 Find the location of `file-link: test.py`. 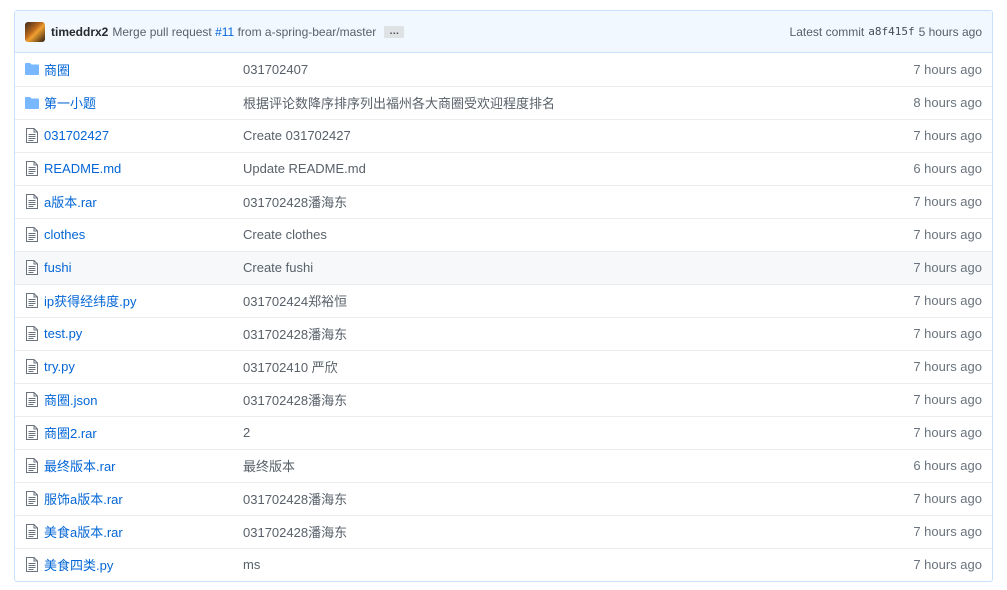

file-link: test.py is located at coordinates (63, 333).